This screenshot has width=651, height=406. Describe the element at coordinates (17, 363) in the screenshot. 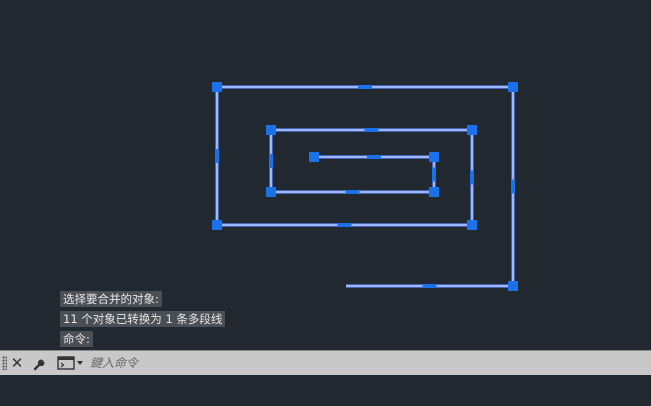

I see `close-icon: ✕` at that location.